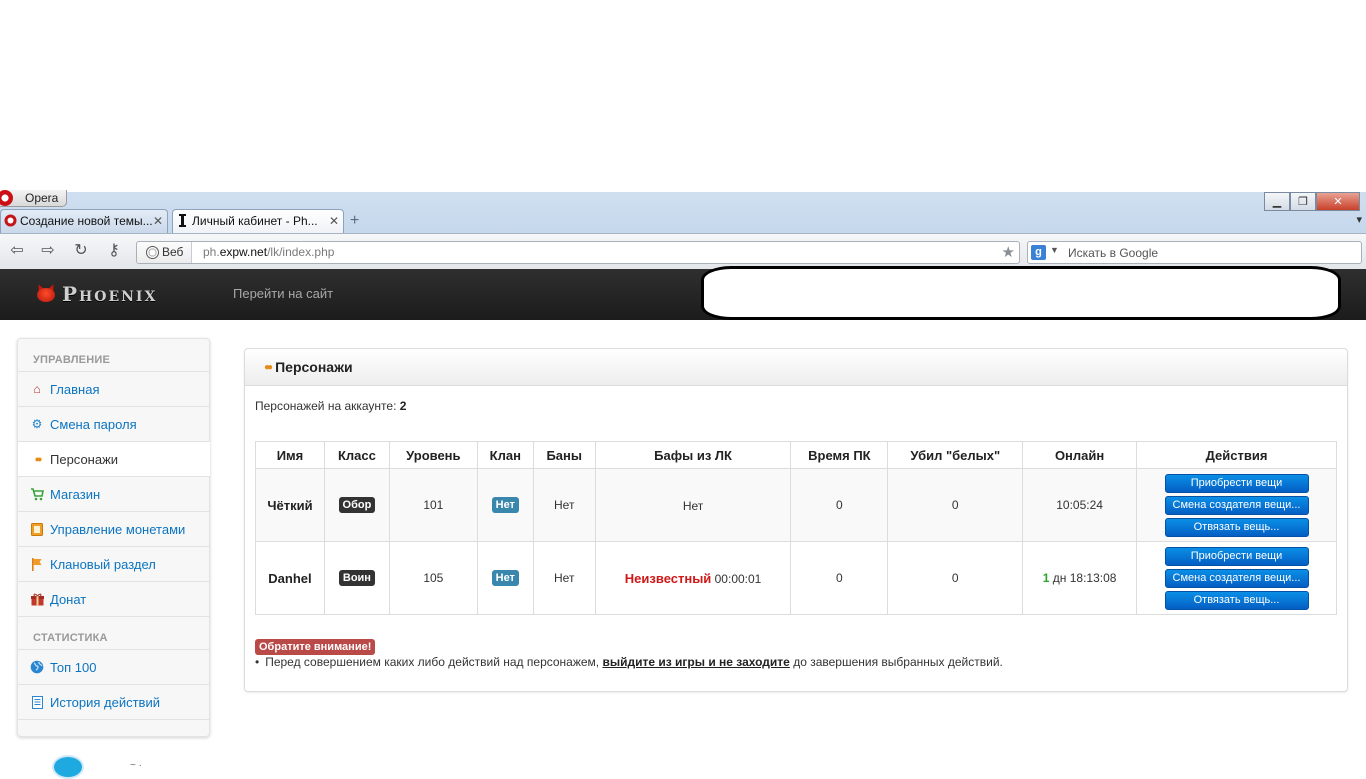 The height and width of the screenshot is (779, 1366). Describe the element at coordinates (1080, 455) in the screenshot. I see `column-header: Онлайн` at that location.